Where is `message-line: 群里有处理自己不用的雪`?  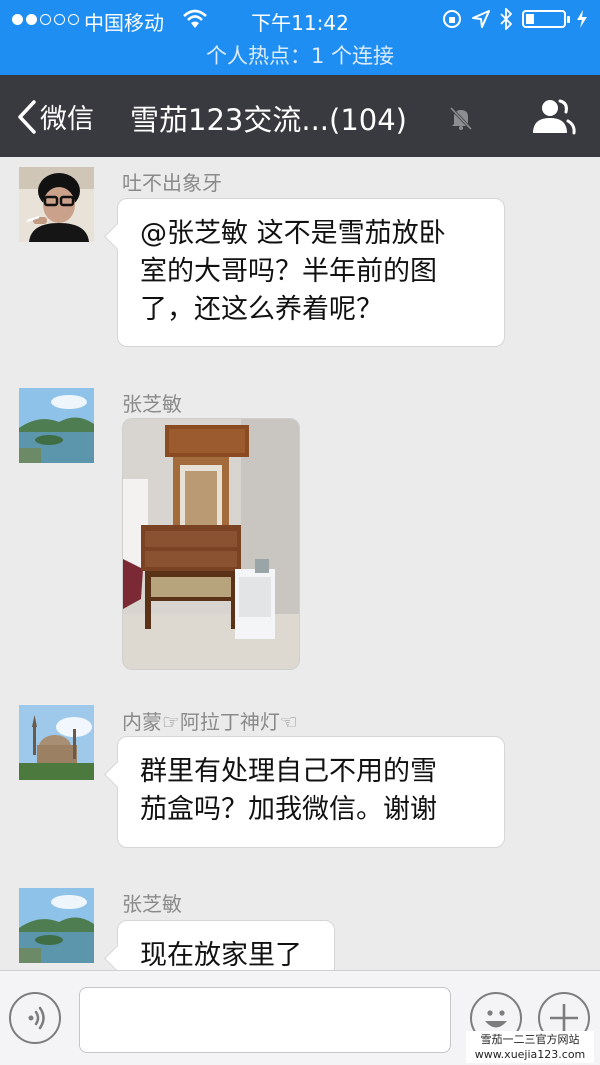
message-line: 群里有处理自己不用的雪 is located at coordinates (288, 771).